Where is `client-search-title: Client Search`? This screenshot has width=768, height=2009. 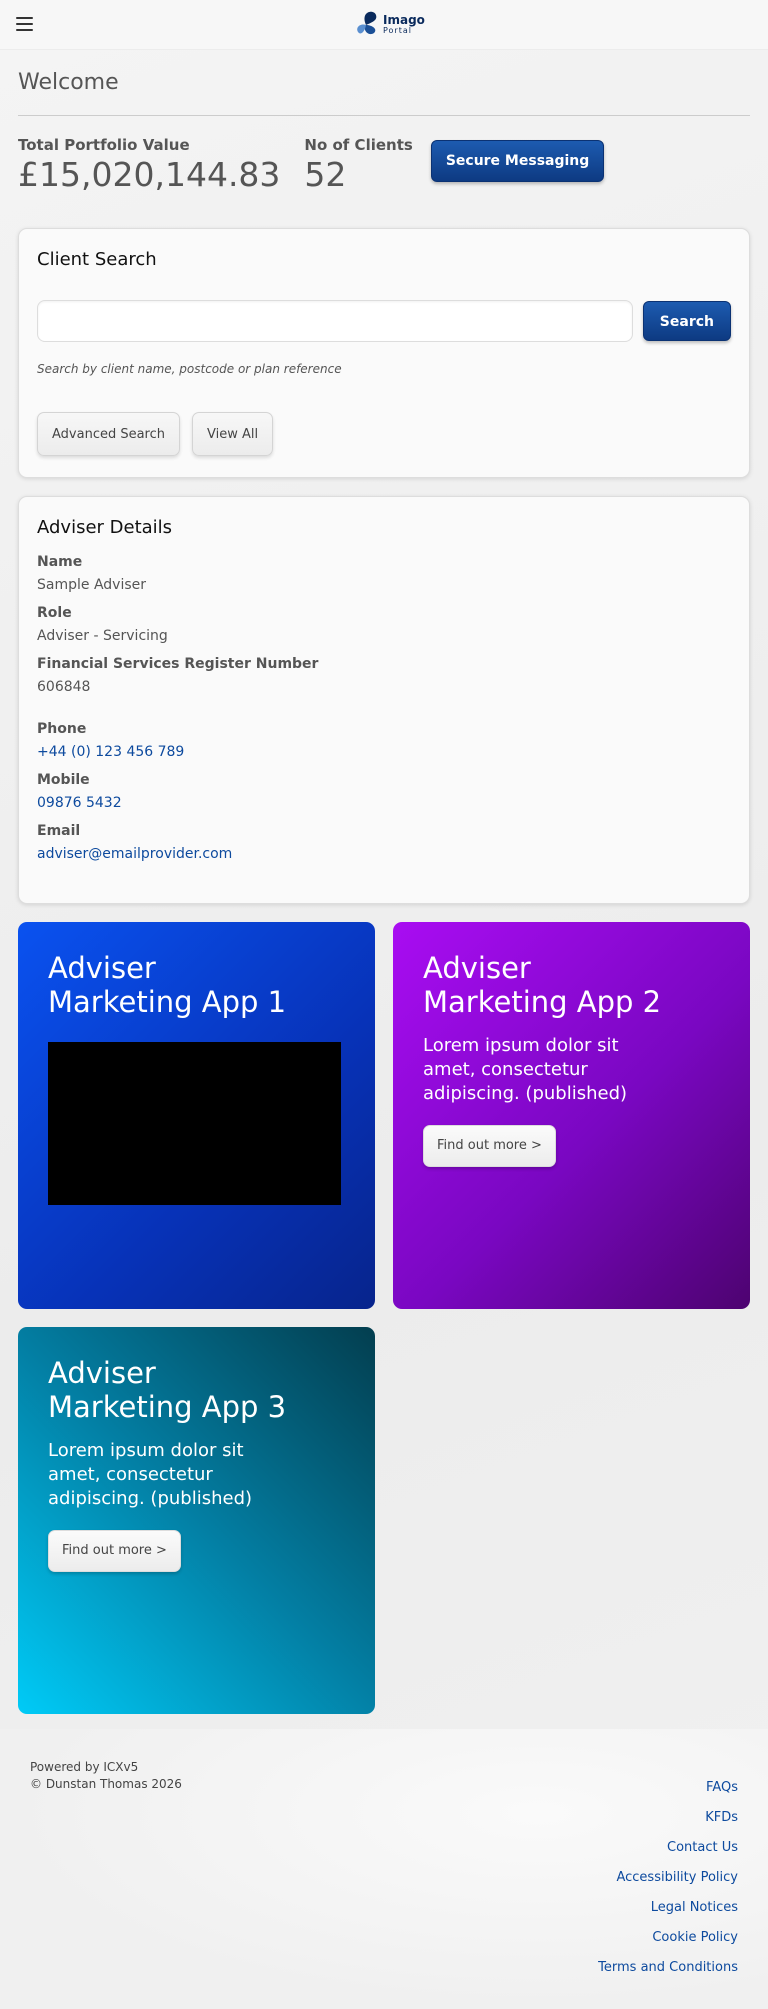
client-search-title: Client Search is located at coordinates (97, 259).